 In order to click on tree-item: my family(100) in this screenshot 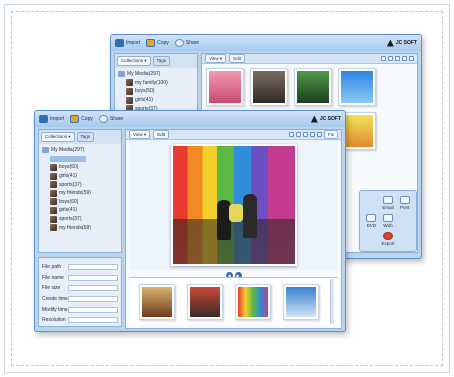, I will do `click(156, 83)`.